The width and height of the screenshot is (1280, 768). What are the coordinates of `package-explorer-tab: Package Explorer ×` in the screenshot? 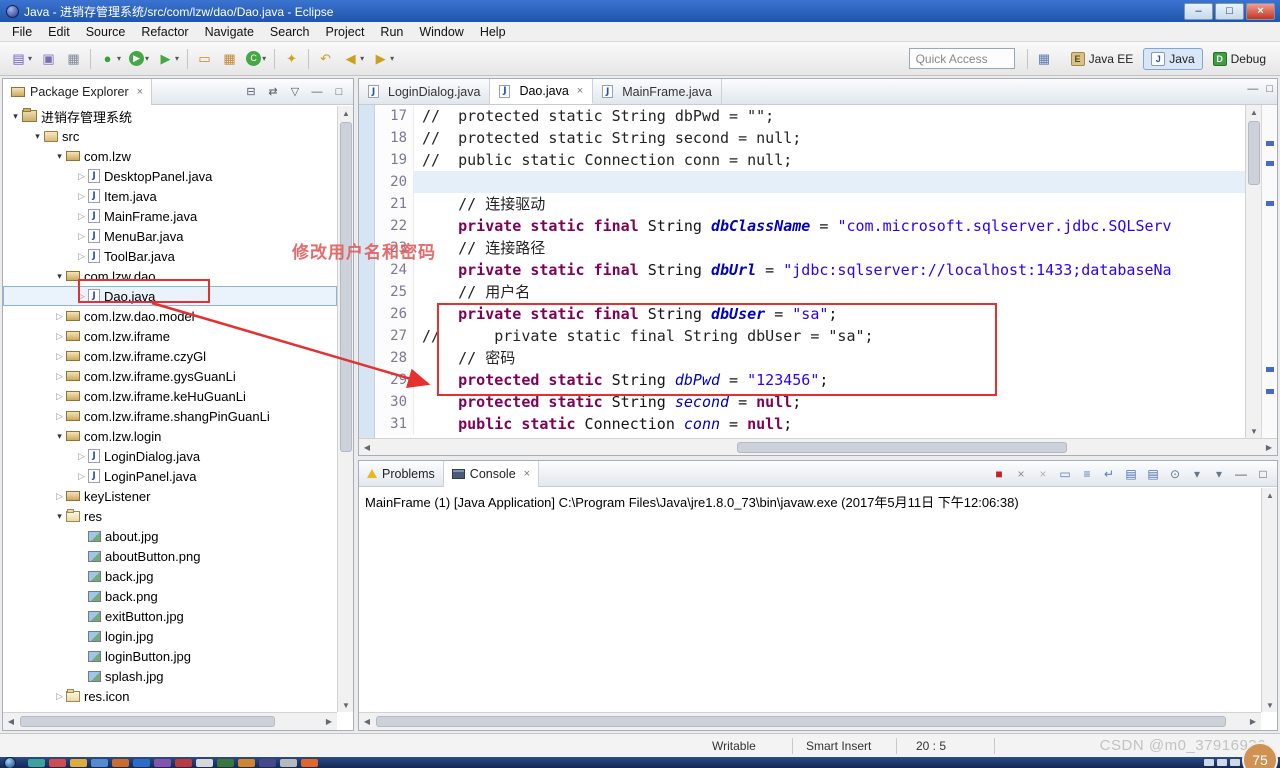 It's located at (78, 91).